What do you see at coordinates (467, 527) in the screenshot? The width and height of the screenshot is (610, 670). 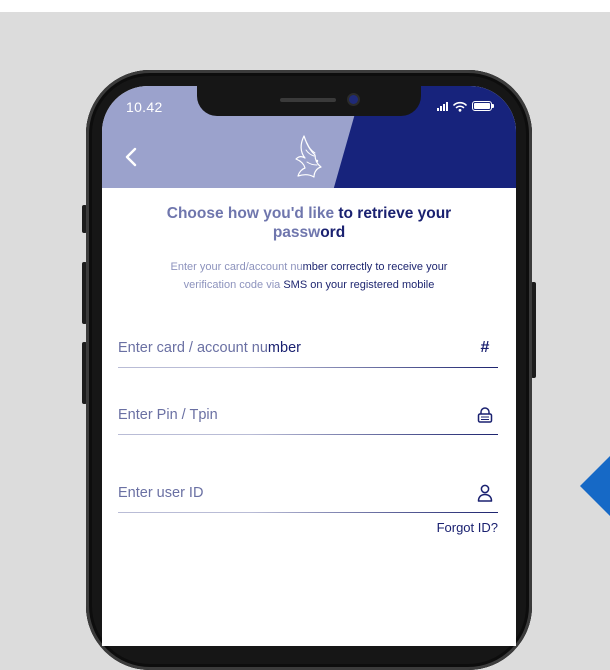 I see `forgot-id-link: Forgot ID?` at bounding box center [467, 527].